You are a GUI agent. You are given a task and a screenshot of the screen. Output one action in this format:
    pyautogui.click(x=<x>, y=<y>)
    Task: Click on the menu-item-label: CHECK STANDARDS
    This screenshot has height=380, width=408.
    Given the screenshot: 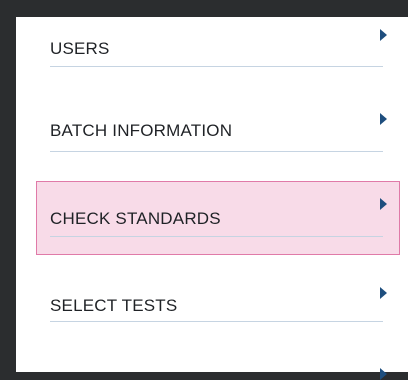 What is the action you would take?
    pyautogui.click(x=135, y=218)
    